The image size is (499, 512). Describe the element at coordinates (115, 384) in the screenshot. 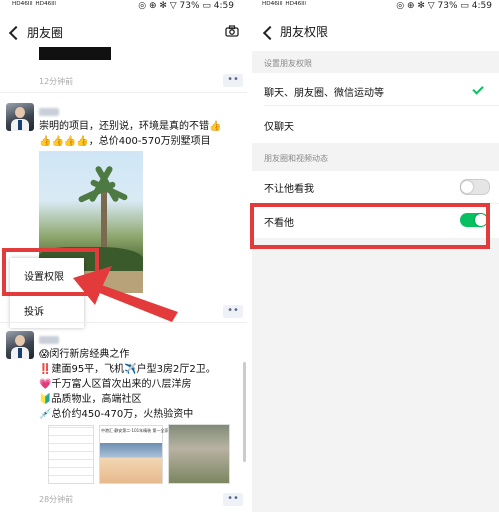

I see `post-text-line: 💗千万富人区首次出来的八层洋房` at that location.